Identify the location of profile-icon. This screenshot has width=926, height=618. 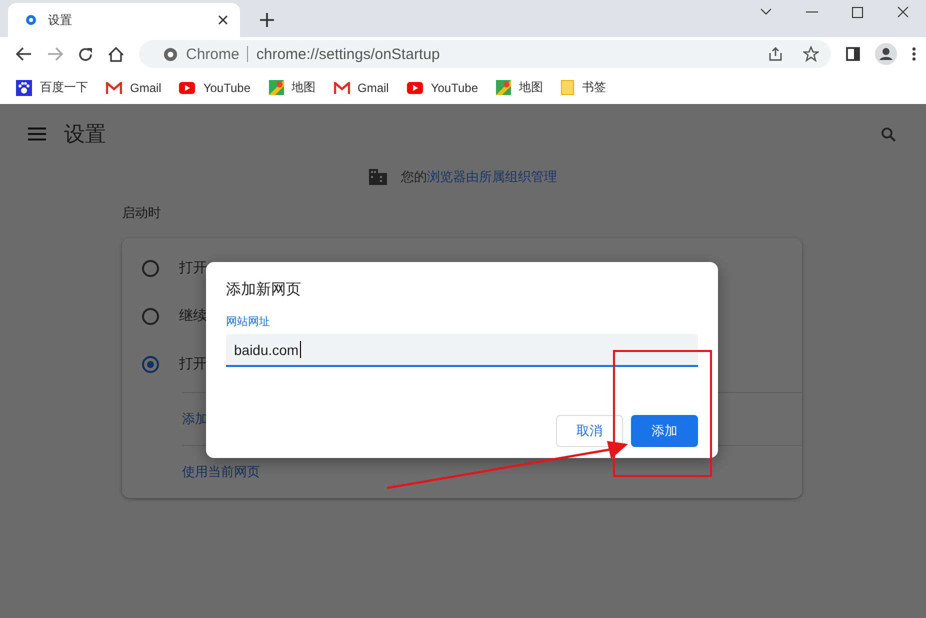
(886, 54).